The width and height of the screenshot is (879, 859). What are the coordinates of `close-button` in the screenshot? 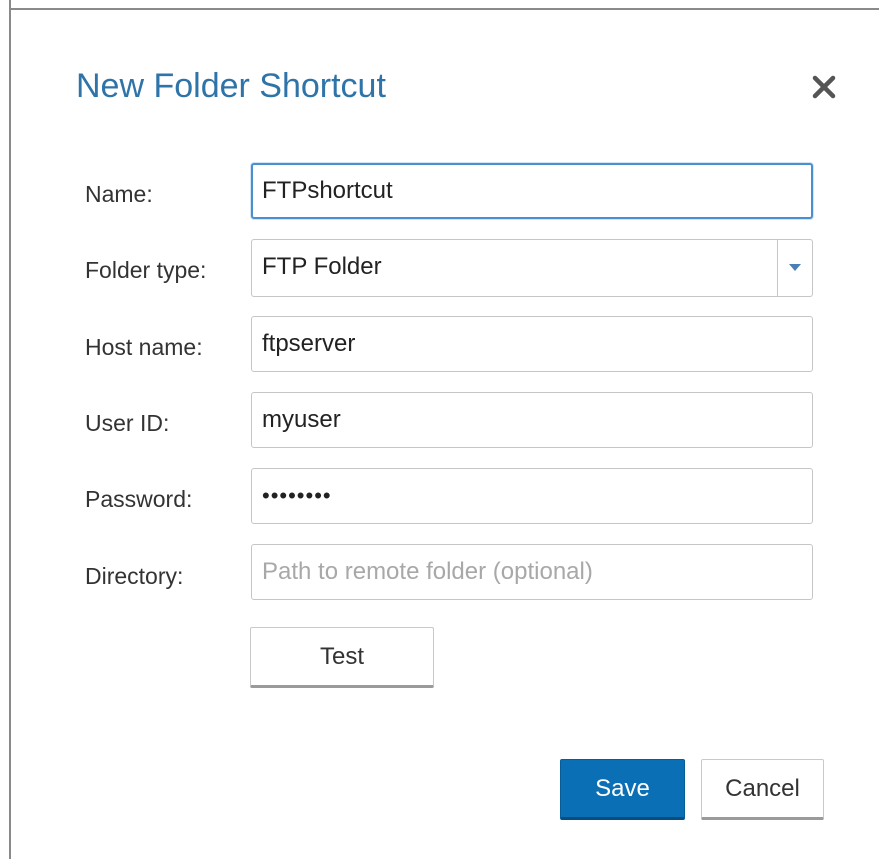 It's located at (824, 89).